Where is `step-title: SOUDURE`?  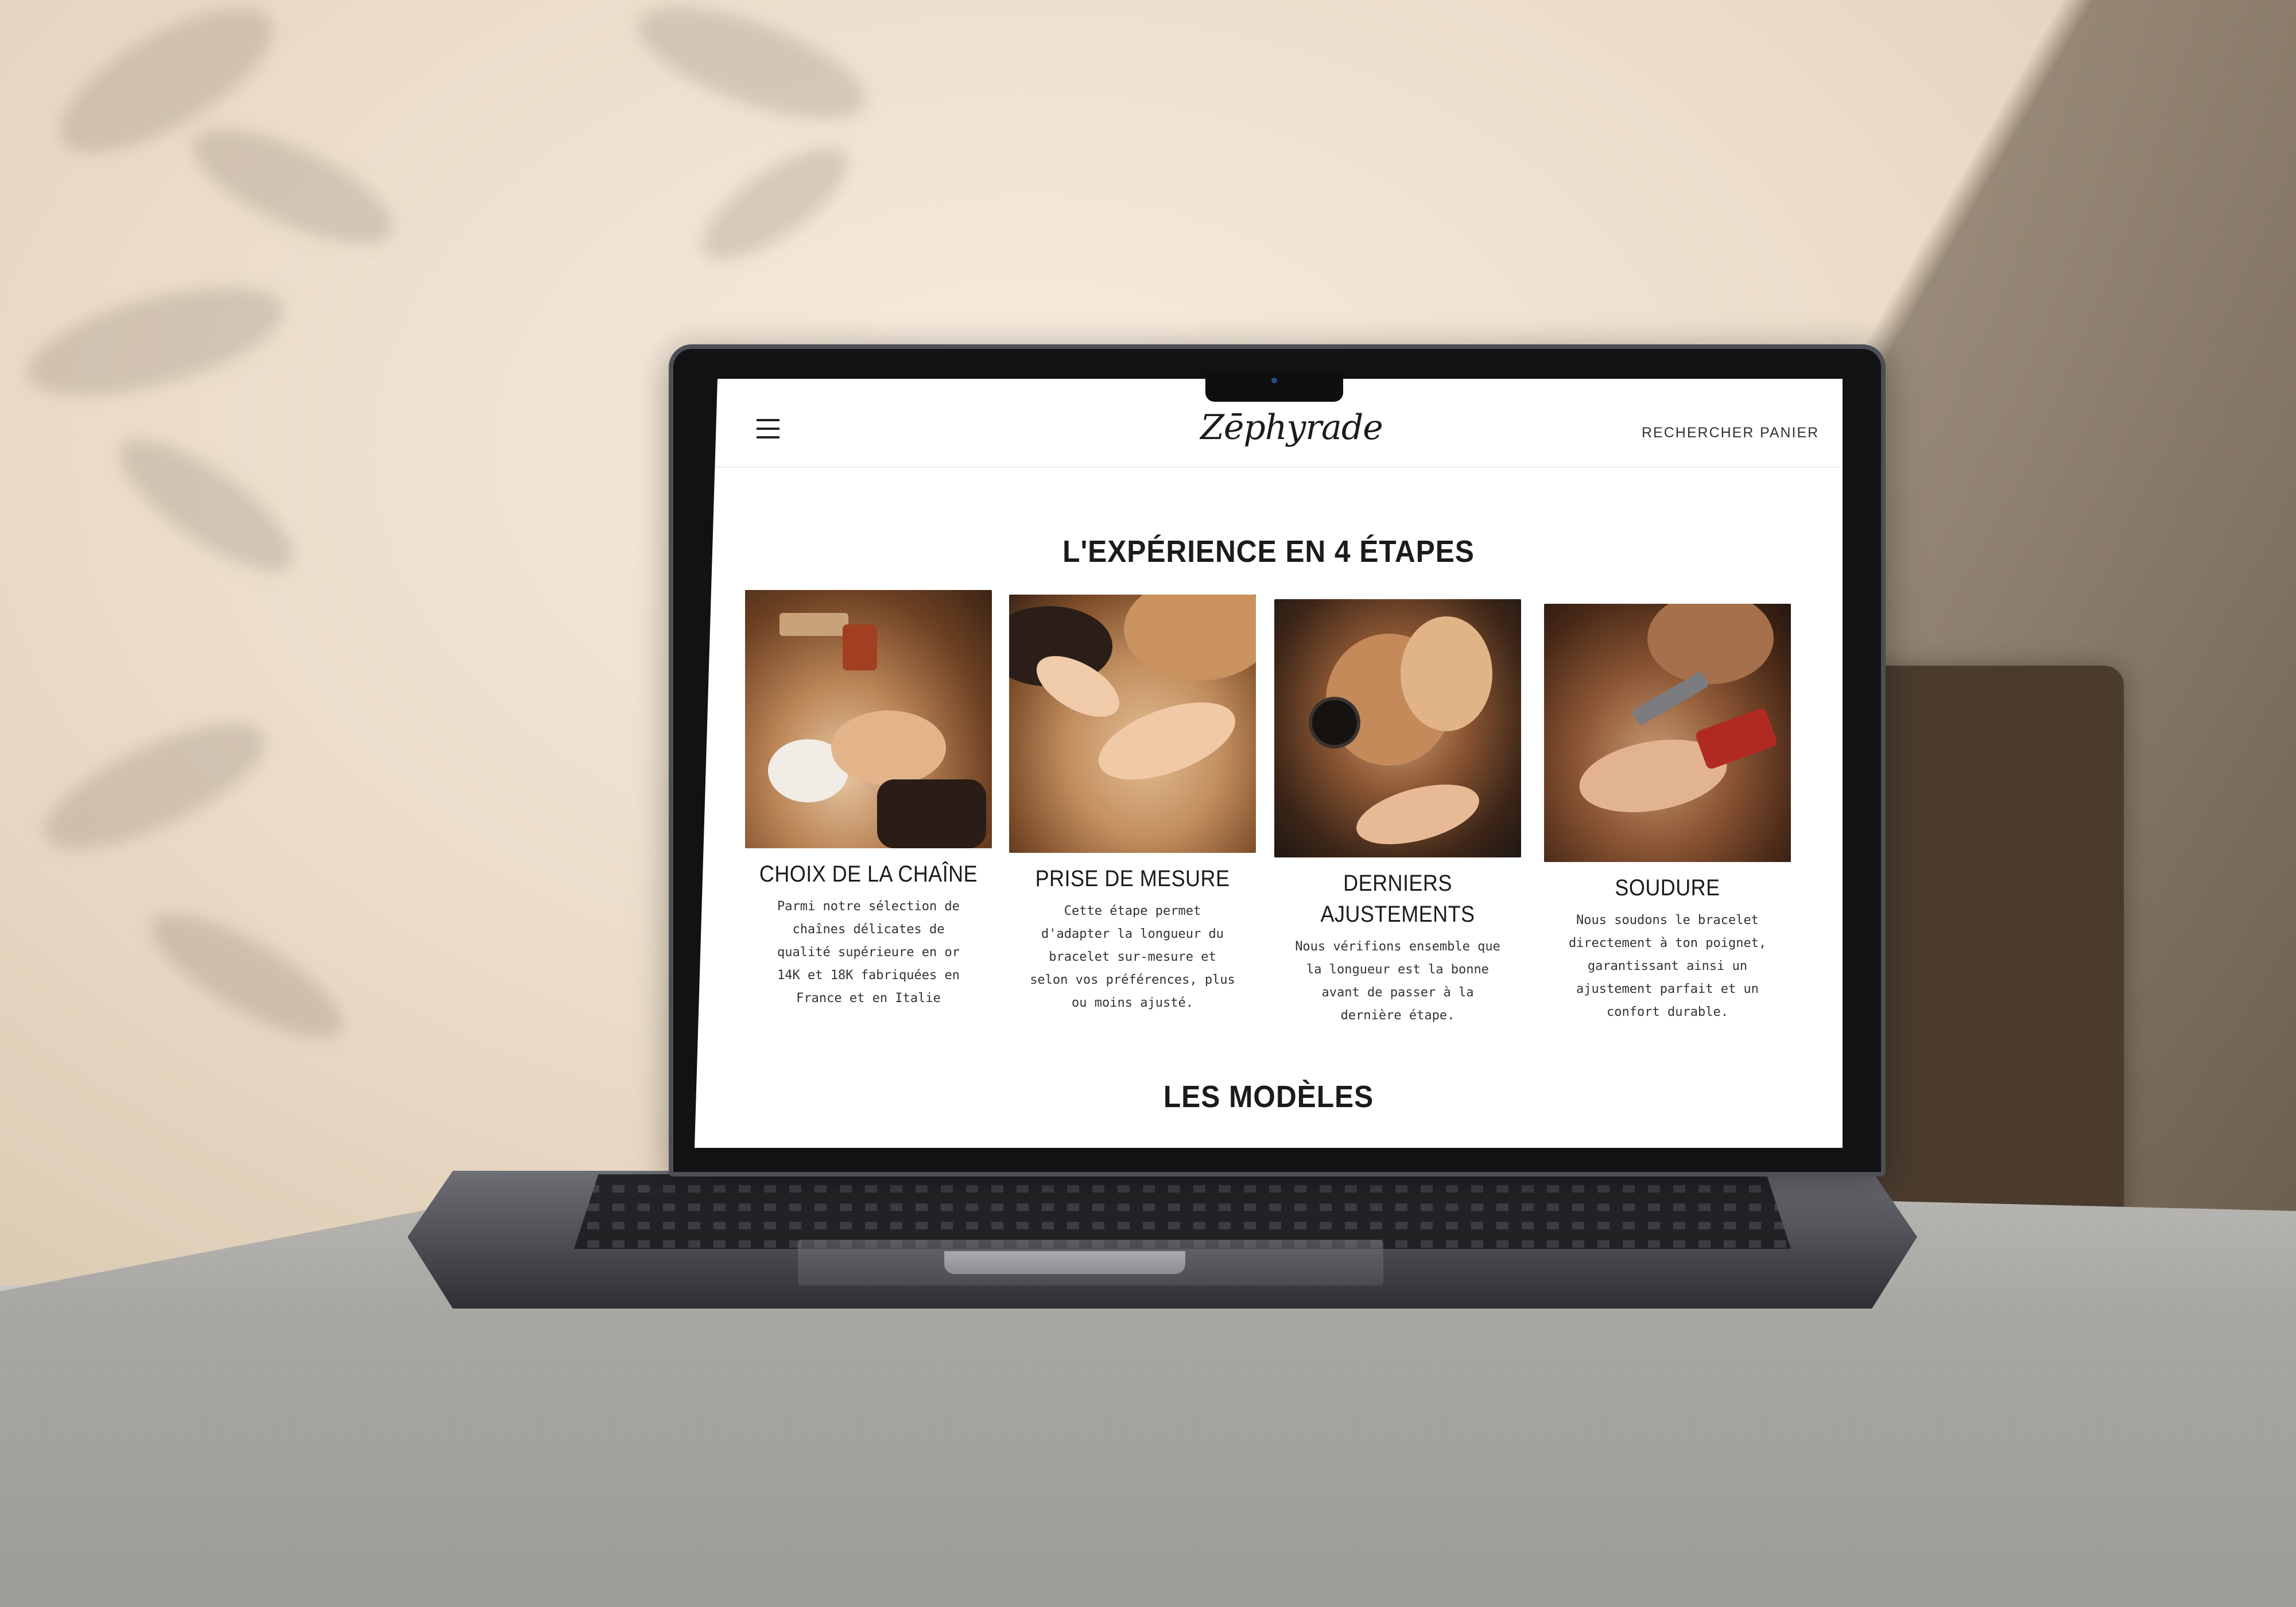
step-title: SOUDURE is located at coordinates (1667, 887).